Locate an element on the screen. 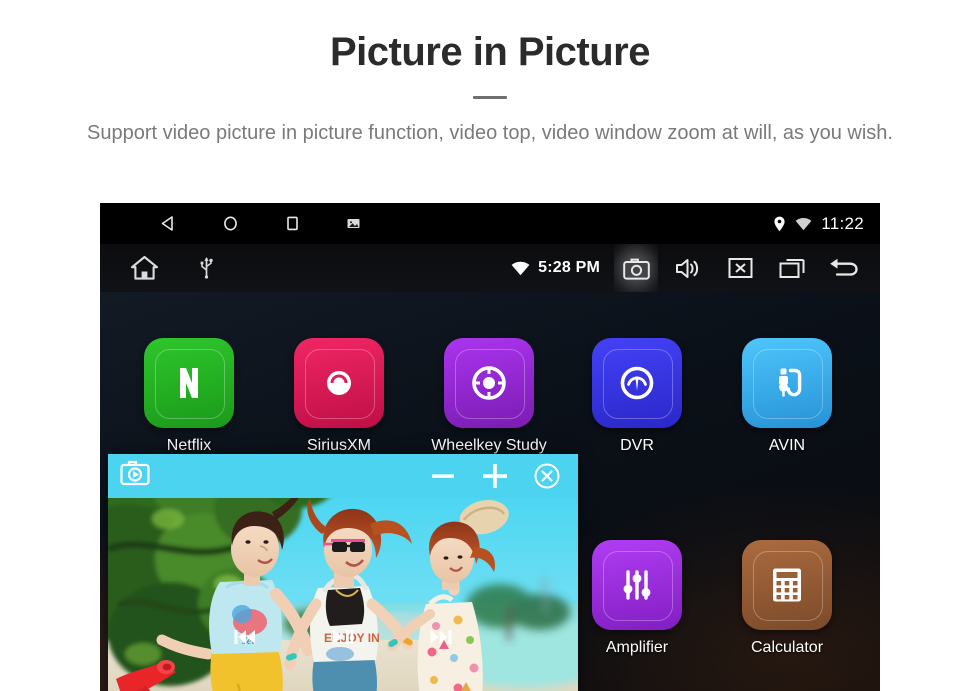 This screenshot has width=980, height=691. launcher-nav-bar: 5:28 PM is located at coordinates (490, 268).